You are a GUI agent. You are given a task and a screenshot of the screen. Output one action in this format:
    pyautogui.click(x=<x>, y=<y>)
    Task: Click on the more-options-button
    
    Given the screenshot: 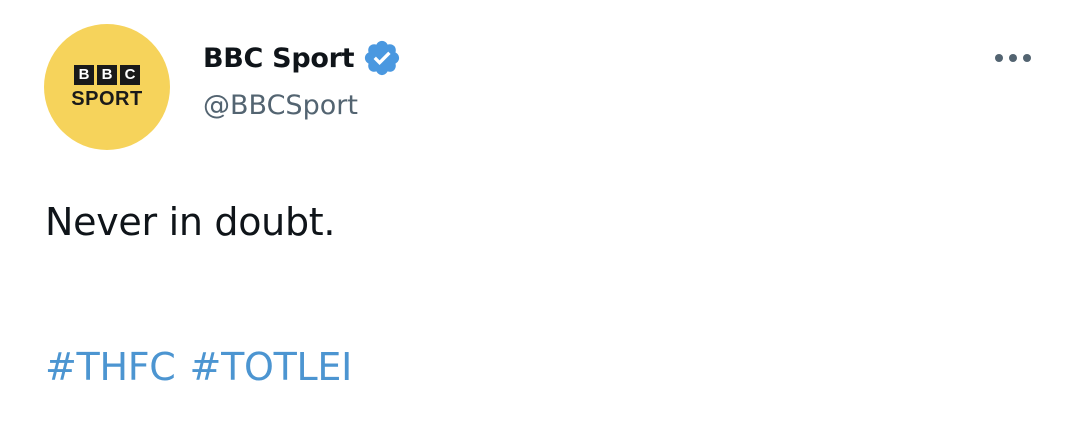 What is the action you would take?
    pyautogui.click(x=1013, y=58)
    